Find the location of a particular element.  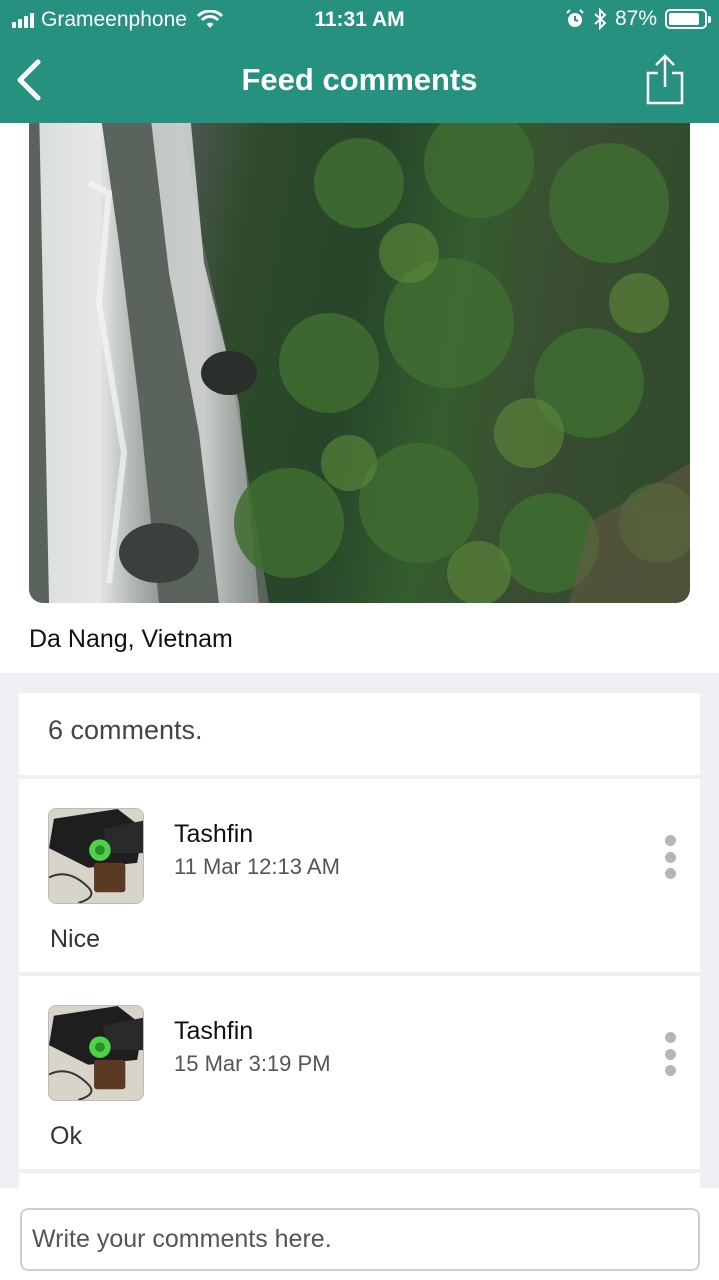

comments-count: 6 comments. is located at coordinates (125, 730).